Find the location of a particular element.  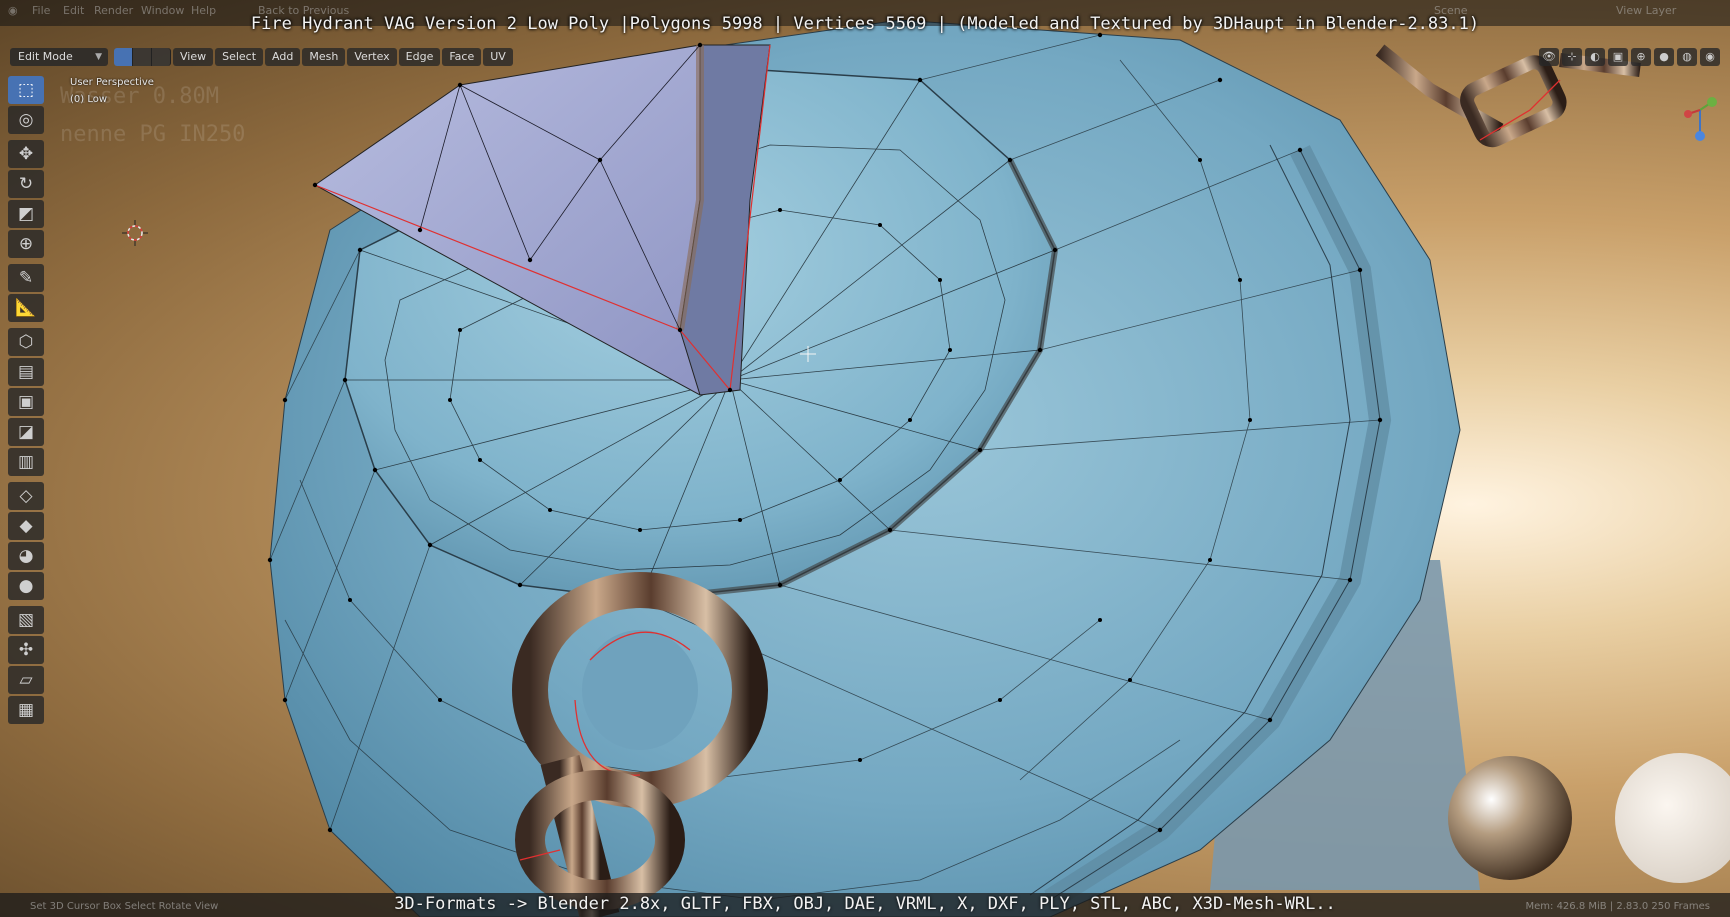

smooth-tool-icon: ● is located at coordinates (26, 586).